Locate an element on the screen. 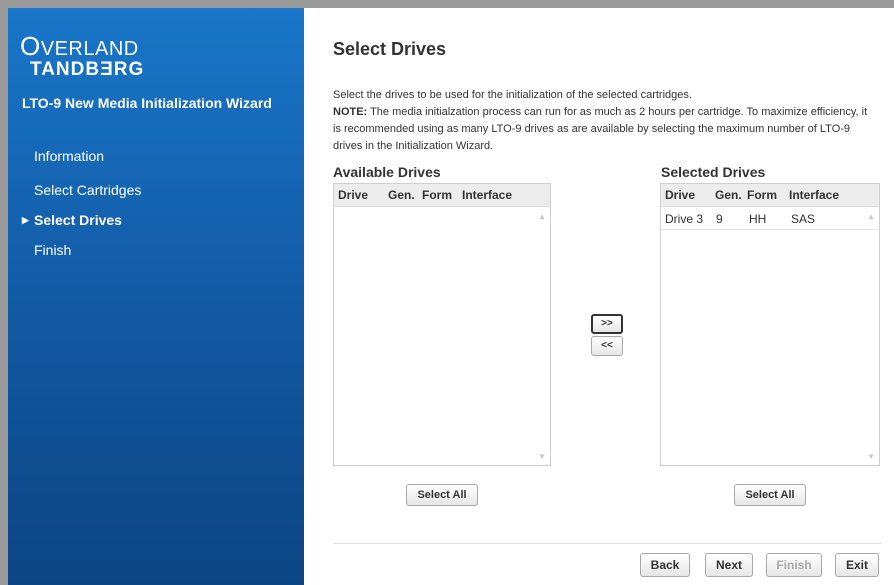  step-information: Information is located at coordinates (156, 156).